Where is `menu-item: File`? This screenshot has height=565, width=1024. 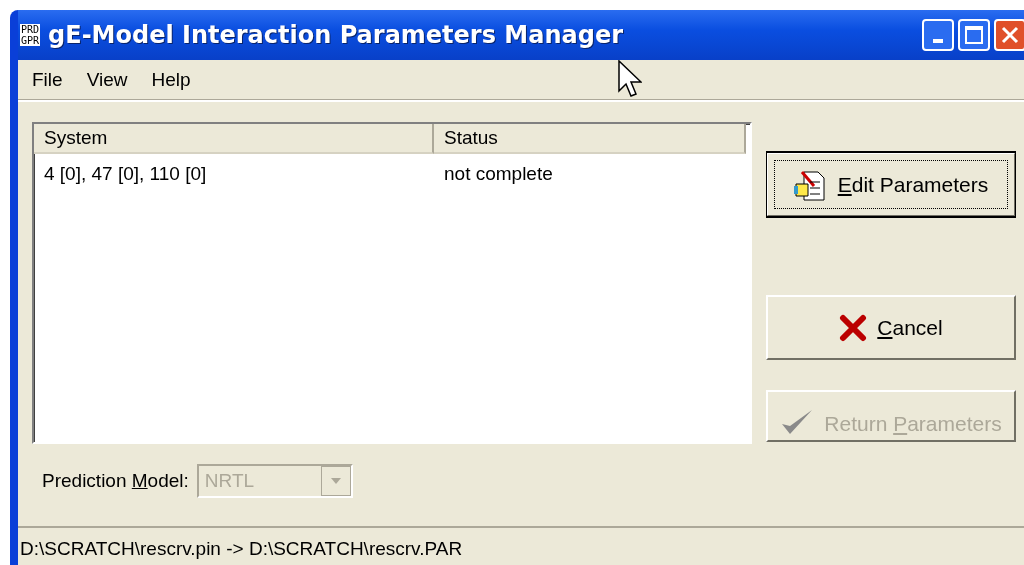 menu-item: File is located at coordinates (47, 80).